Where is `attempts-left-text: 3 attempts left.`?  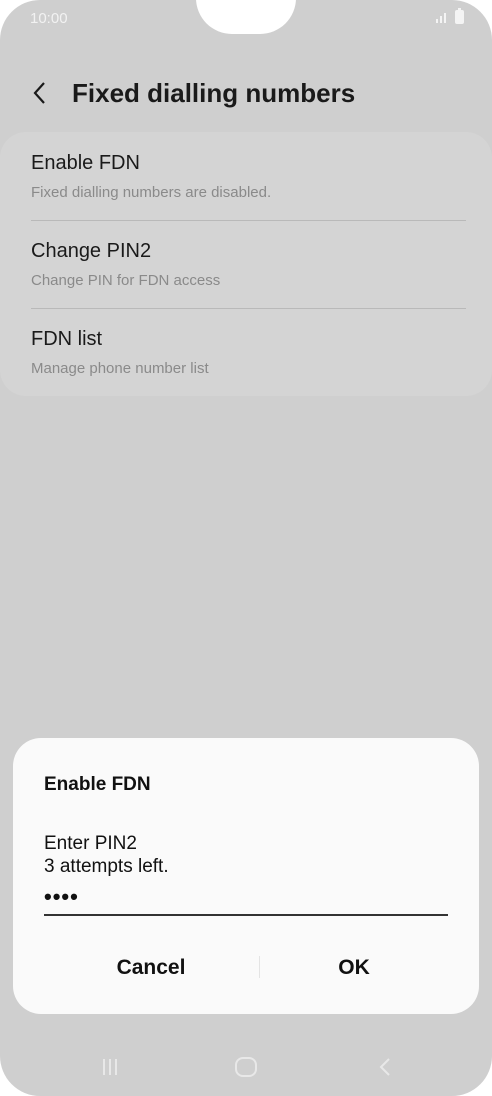
attempts-left-text: 3 attempts left. is located at coordinates (106, 866).